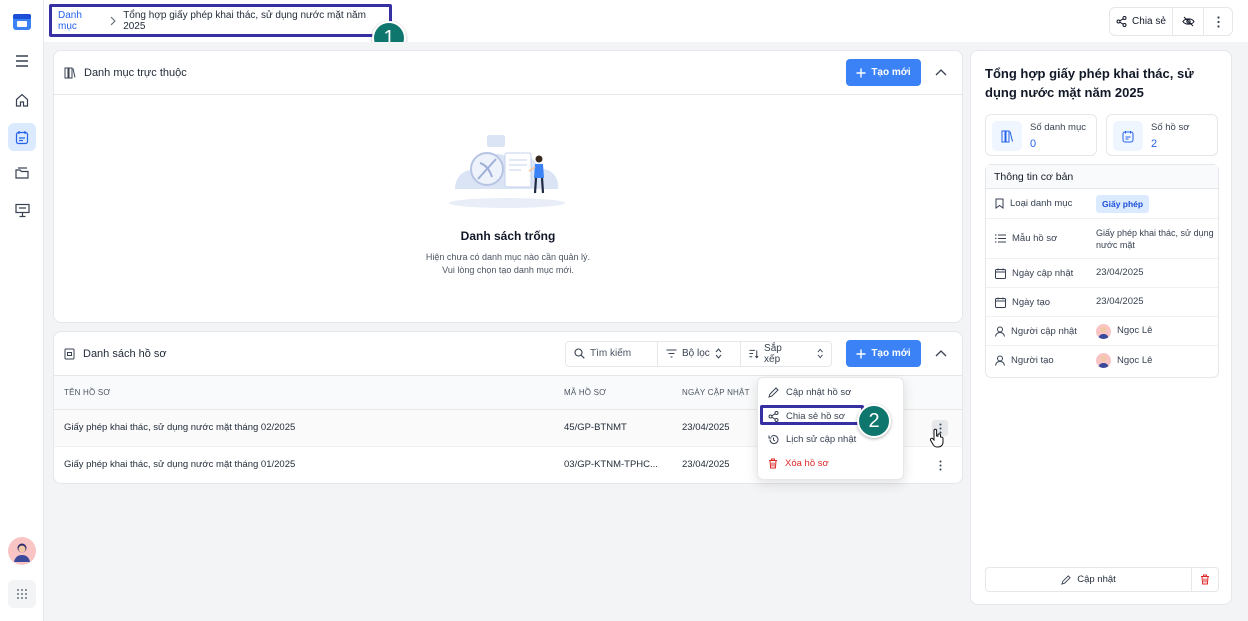 Image resolution: width=1248 pixels, height=621 pixels. Describe the element at coordinates (940, 465) in the screenshot. I see `row-2-more-button` at that location.